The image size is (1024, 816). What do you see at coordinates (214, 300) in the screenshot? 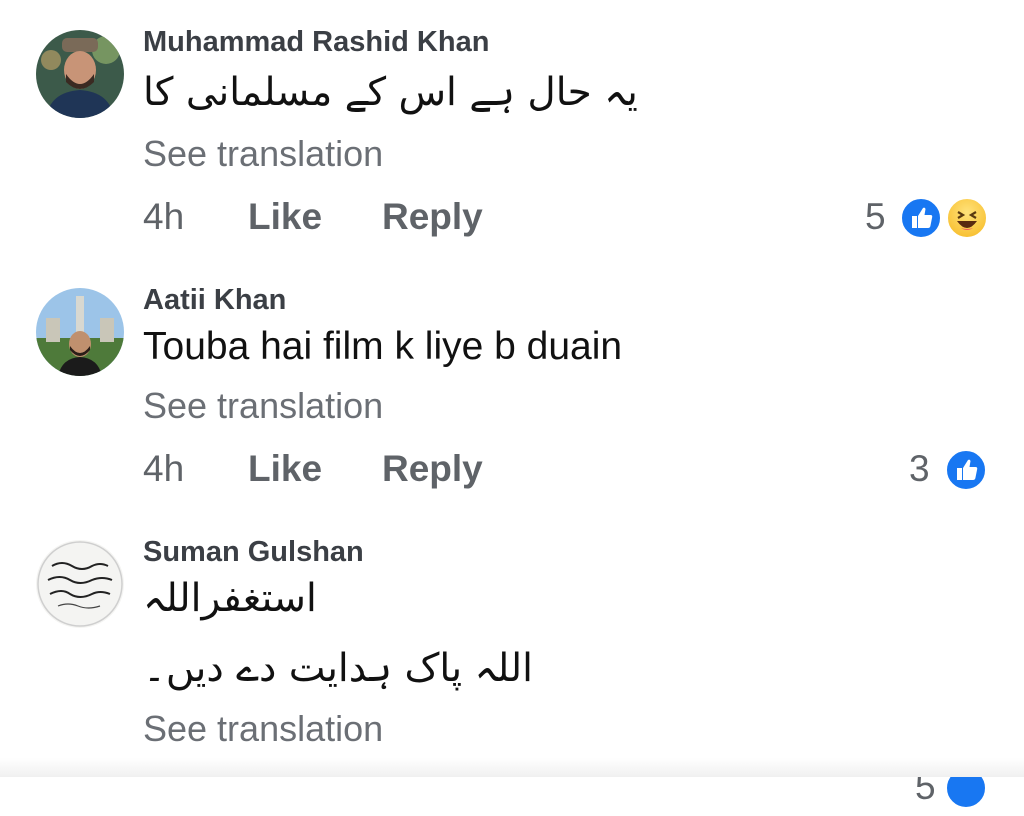
I see `comment-author: Aatii Khan` at bounding box center [214, 300].